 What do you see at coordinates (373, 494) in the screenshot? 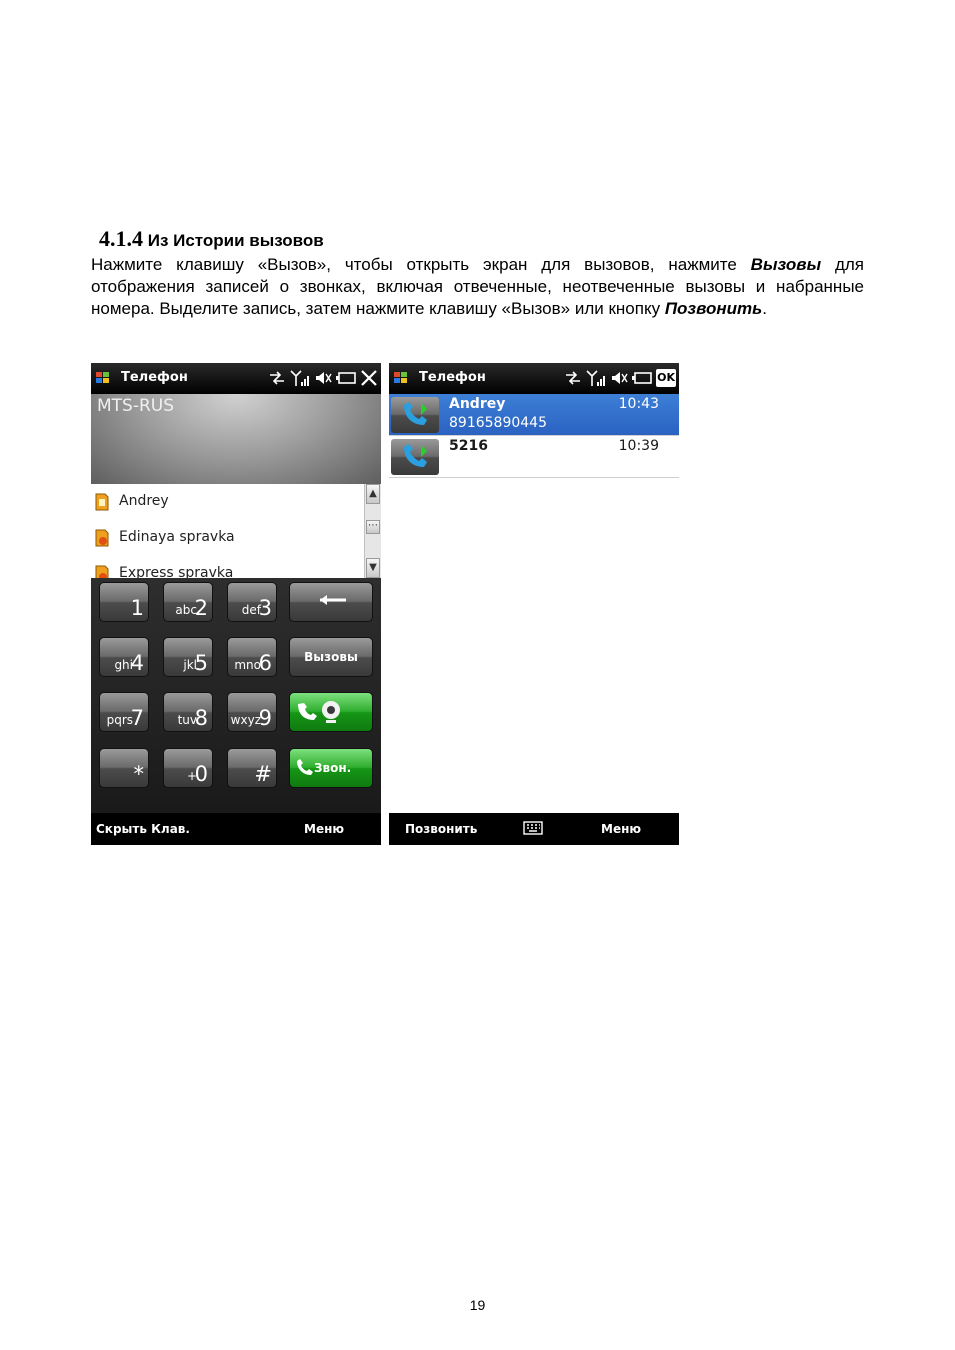
I see `scroll-up-arrow-icon: ▲` at bounding box center [373, 494].